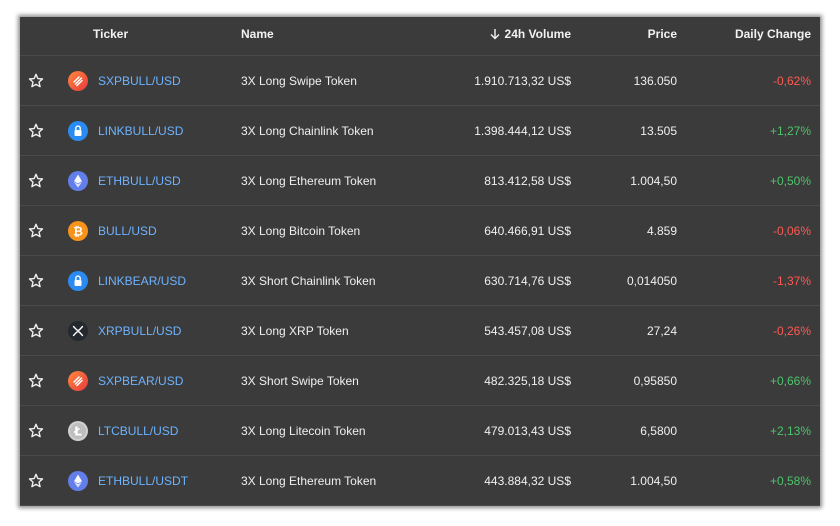  I want to click on token-name: 3X Long Swipe Token, so click(299, 81).